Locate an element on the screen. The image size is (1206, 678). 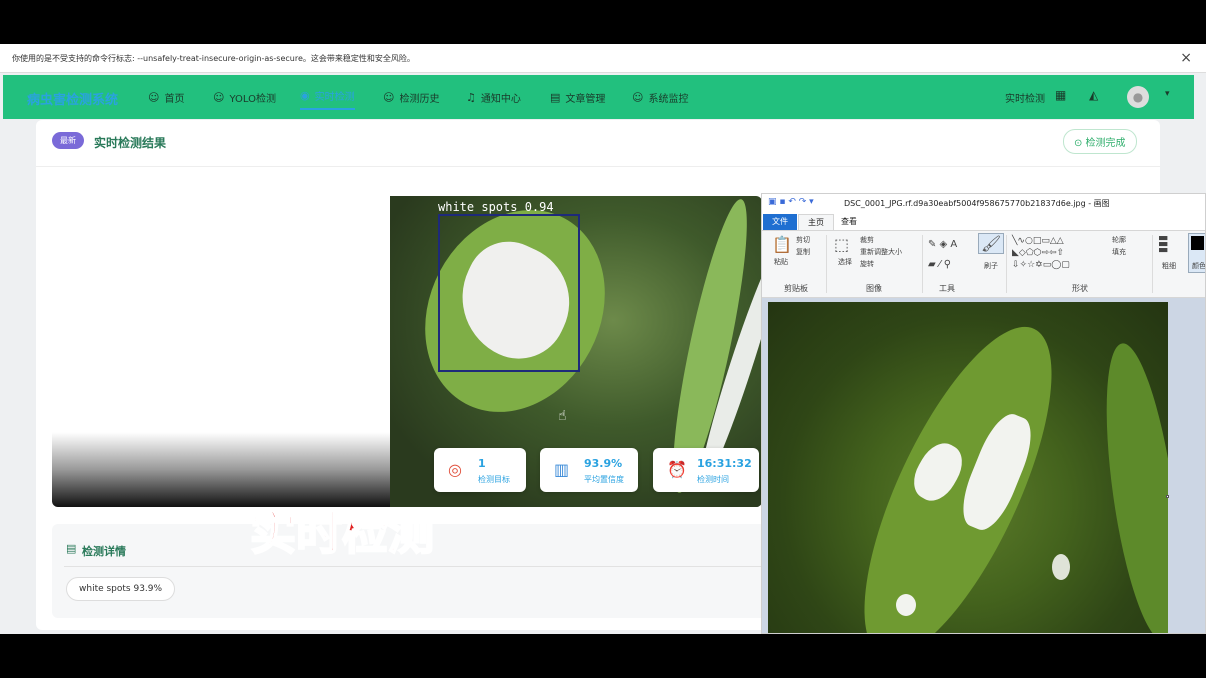
copy-button: 复制 is located at coordinates (803, 252).